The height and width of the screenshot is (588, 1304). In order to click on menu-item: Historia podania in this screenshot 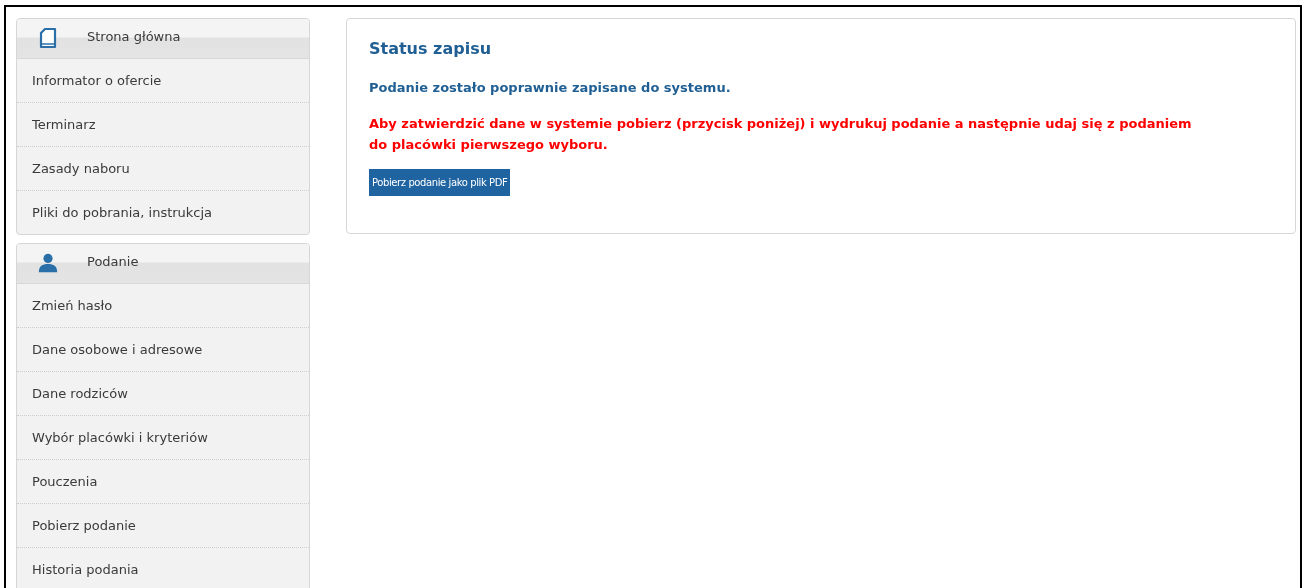, I will do `click(163, 567)`.